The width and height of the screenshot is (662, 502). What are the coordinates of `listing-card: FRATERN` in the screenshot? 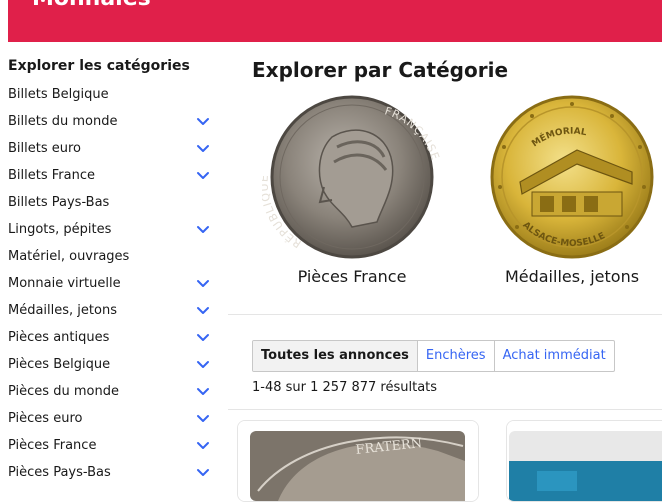 It's located at (358, 461).